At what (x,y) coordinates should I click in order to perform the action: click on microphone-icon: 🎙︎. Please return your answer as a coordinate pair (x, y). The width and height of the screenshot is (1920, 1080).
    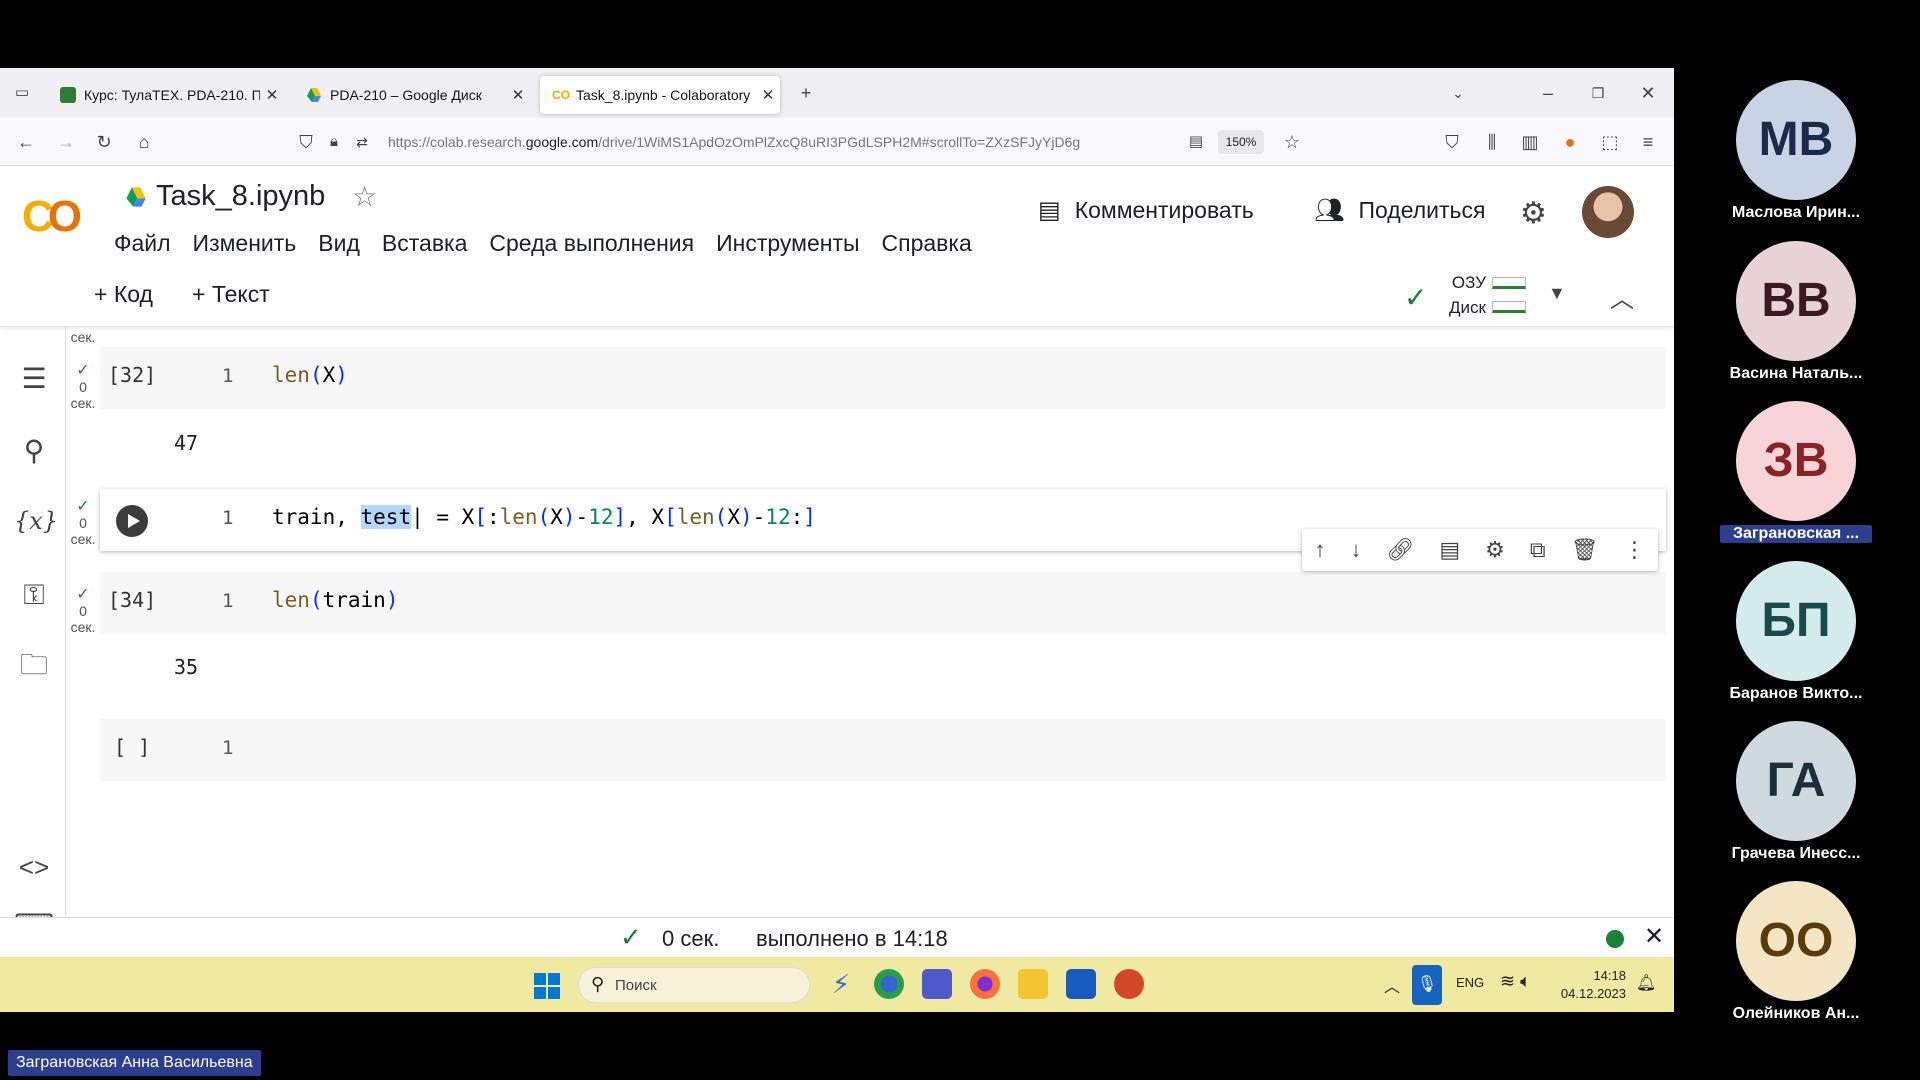
    Looking at the image, I should click on (1427, 985).